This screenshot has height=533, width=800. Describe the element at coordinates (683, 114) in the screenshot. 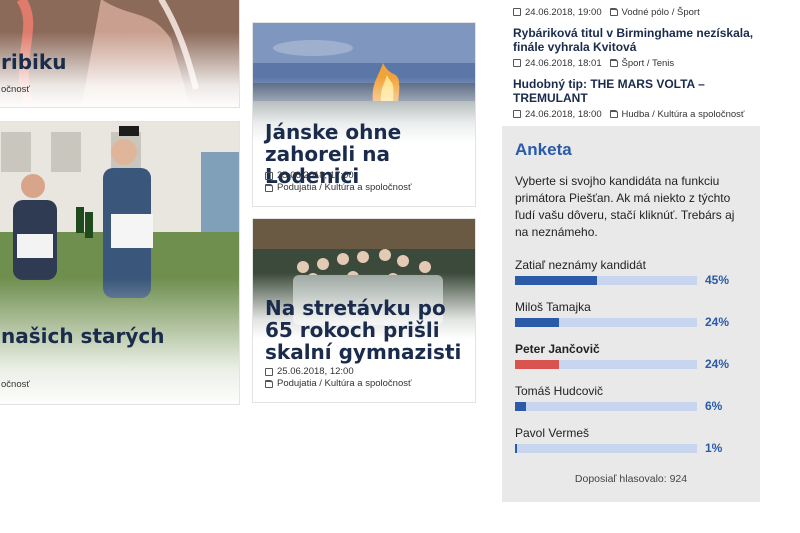

I see `tags-text: Hudba / Kultúra a spoločnosť` at that location.